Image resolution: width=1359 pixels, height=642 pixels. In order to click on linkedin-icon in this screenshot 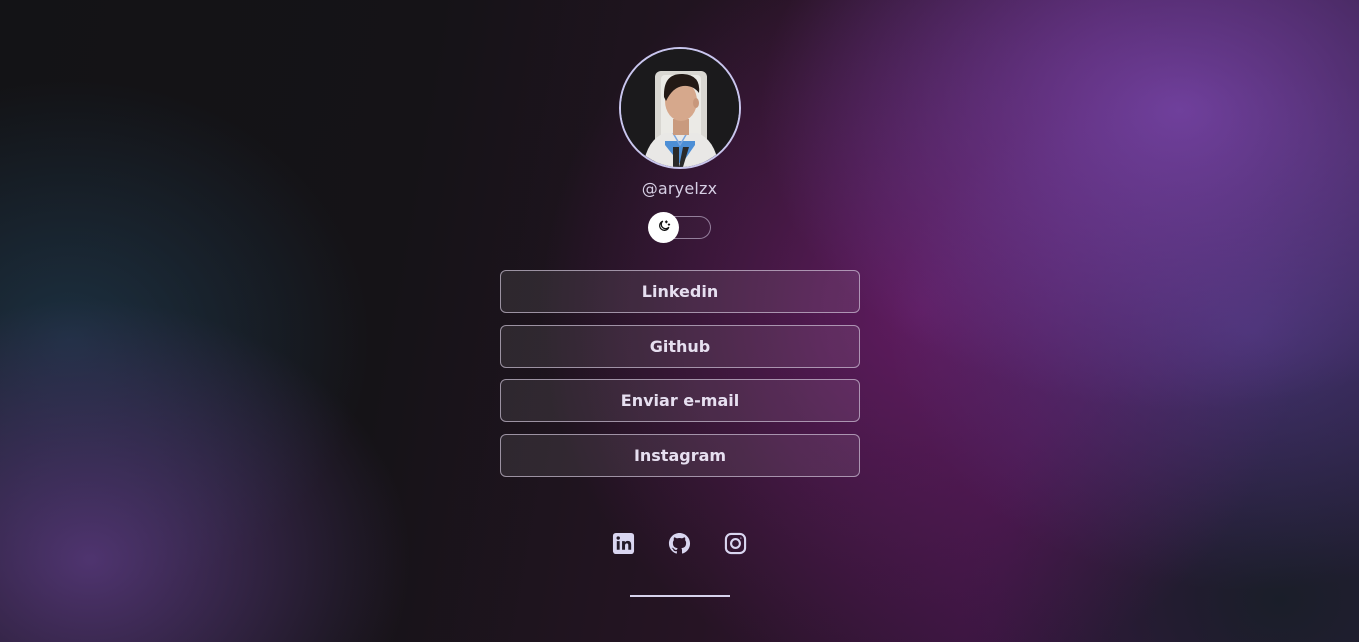, I will do `click(623, 543)`.